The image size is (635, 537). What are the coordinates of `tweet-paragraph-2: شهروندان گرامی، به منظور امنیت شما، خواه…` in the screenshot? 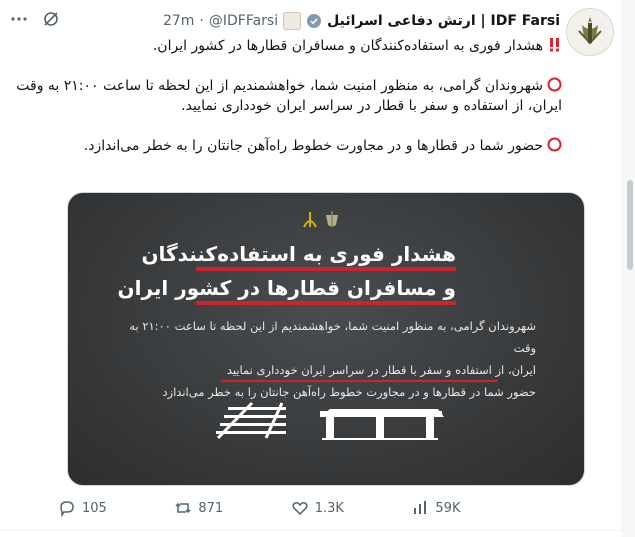 It's located at (289, 95).